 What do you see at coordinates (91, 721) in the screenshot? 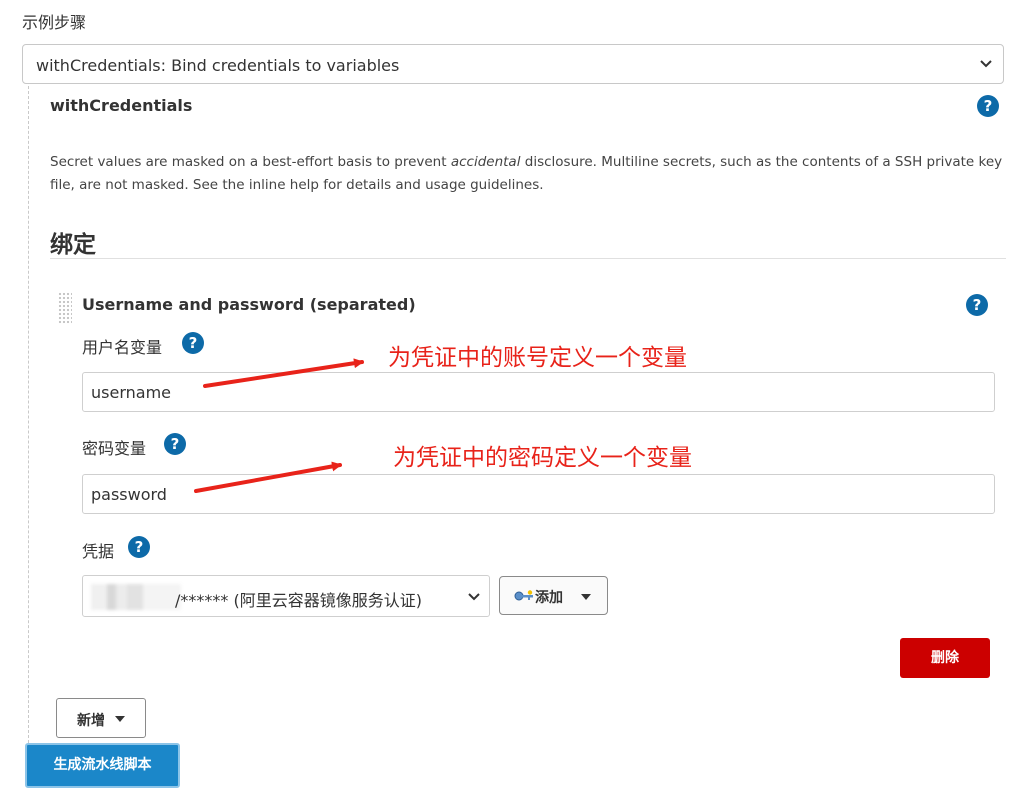
I see `add-binding-label: 新增` at bounding box center [91, 721].